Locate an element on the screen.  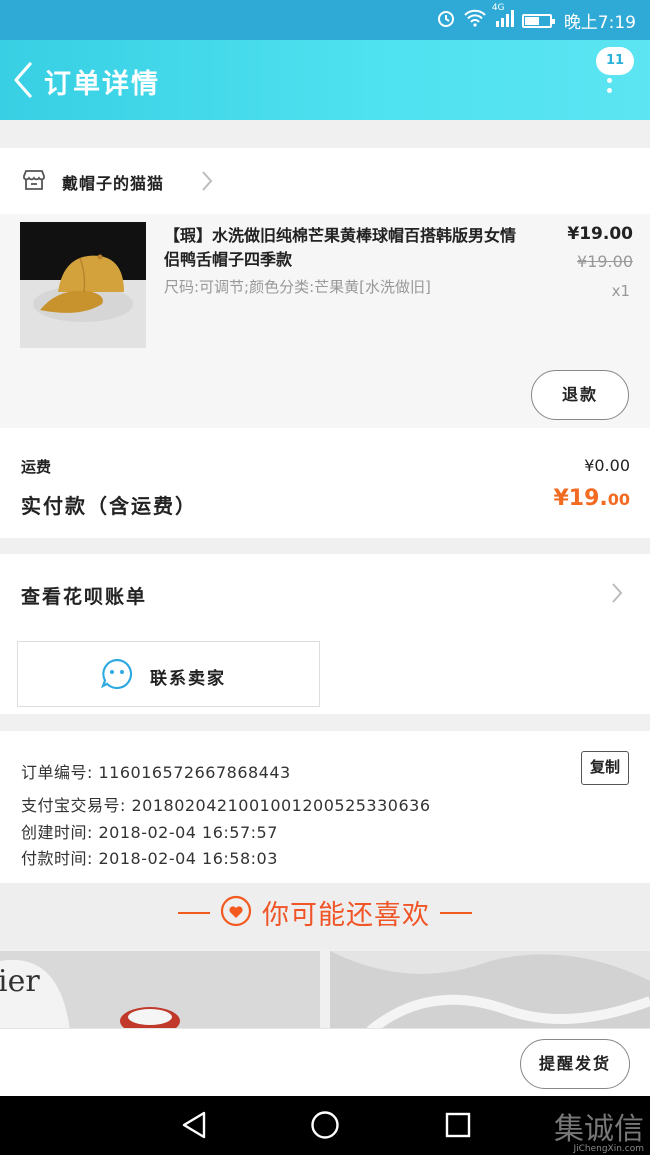
recommend-item is located at coordinates (490, 991).